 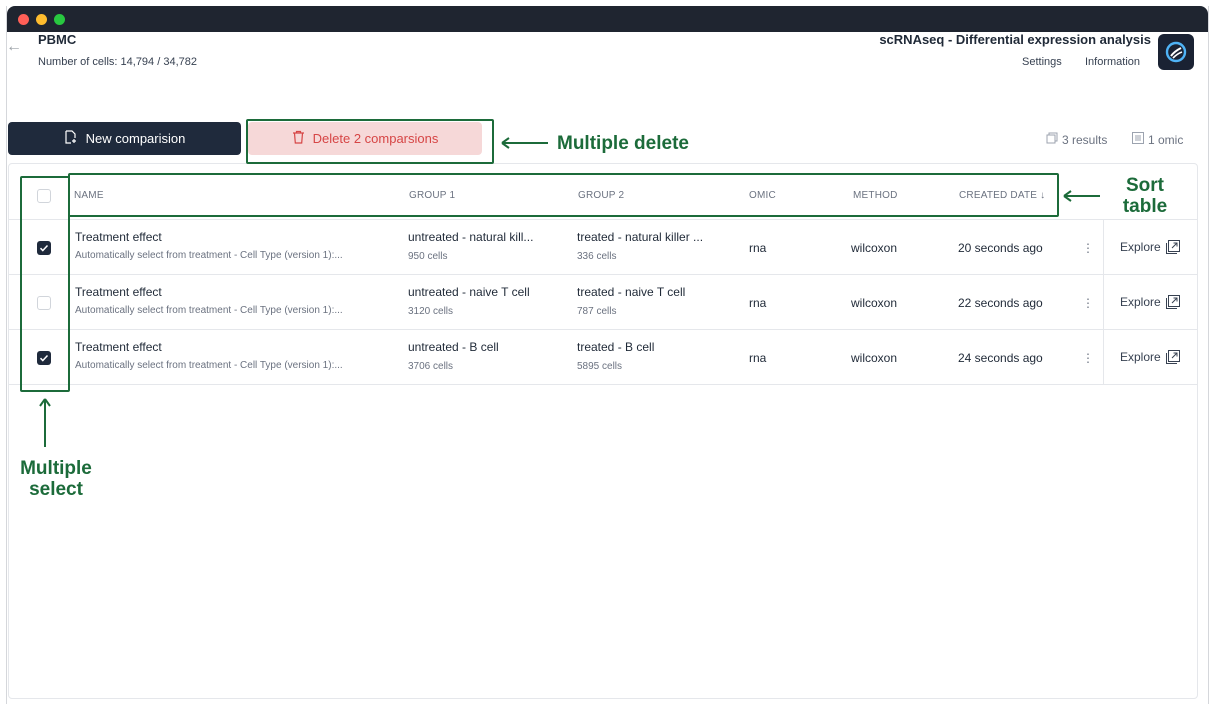 I want to click on row-1-omic: rna, so click(x=758, y=248).